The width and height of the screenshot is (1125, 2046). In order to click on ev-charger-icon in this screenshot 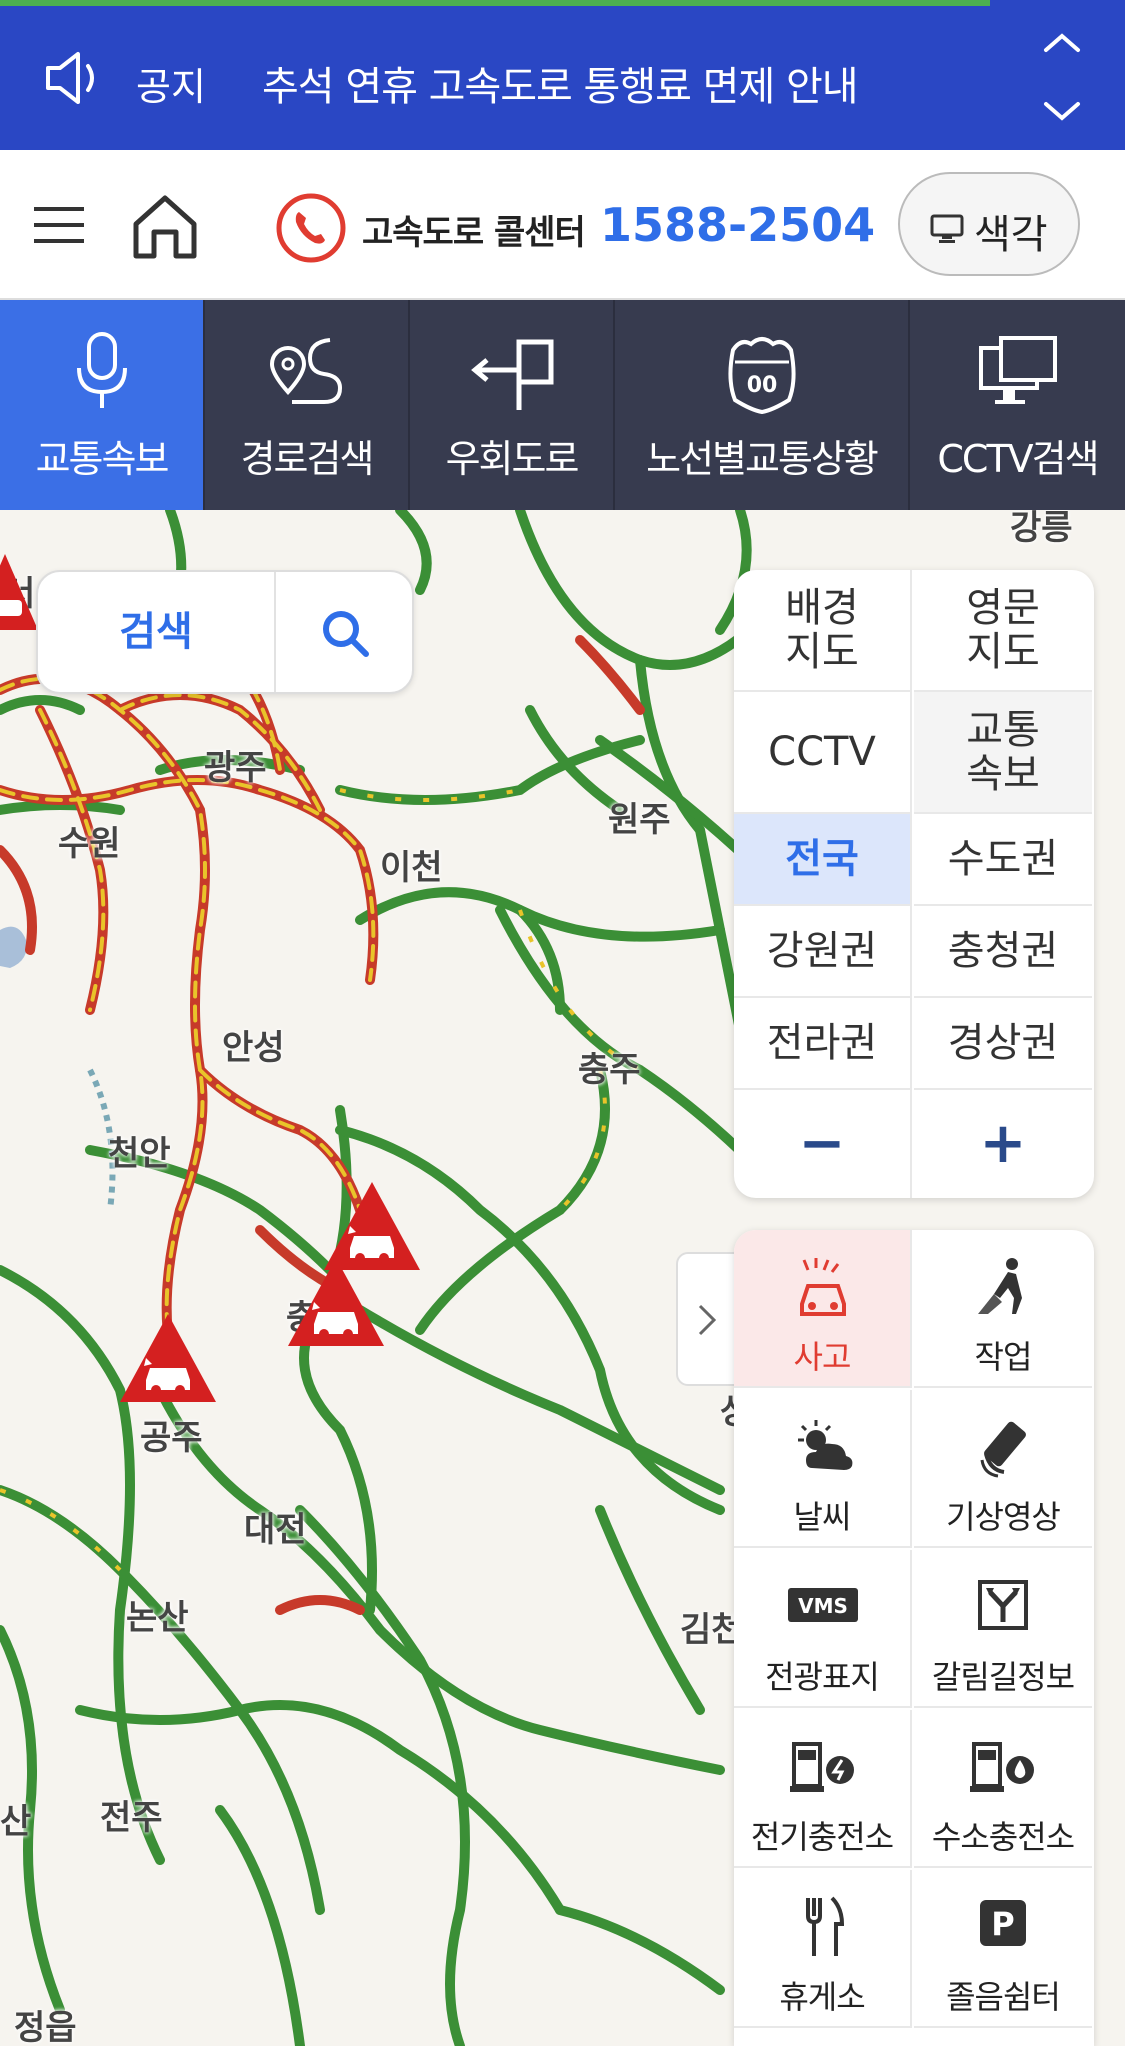, I will do `click(822, 1767)`.